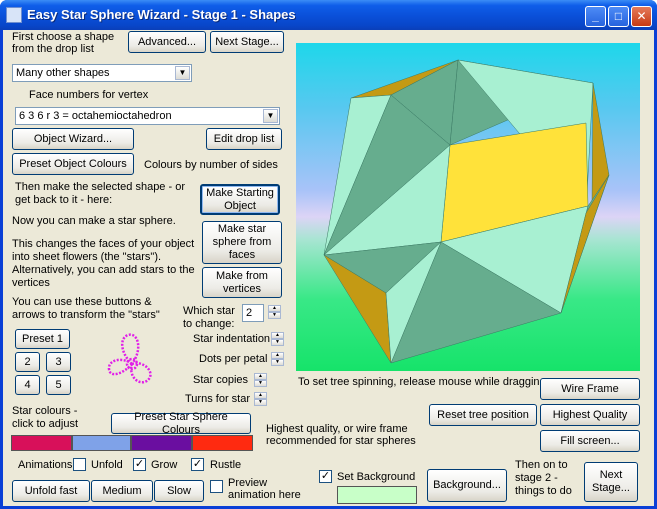 The width and height of the screenshot is (657, 509). Describe the element at coordinates (122, 491) in the screenshot. I see `medium-button: Medium` at that location.